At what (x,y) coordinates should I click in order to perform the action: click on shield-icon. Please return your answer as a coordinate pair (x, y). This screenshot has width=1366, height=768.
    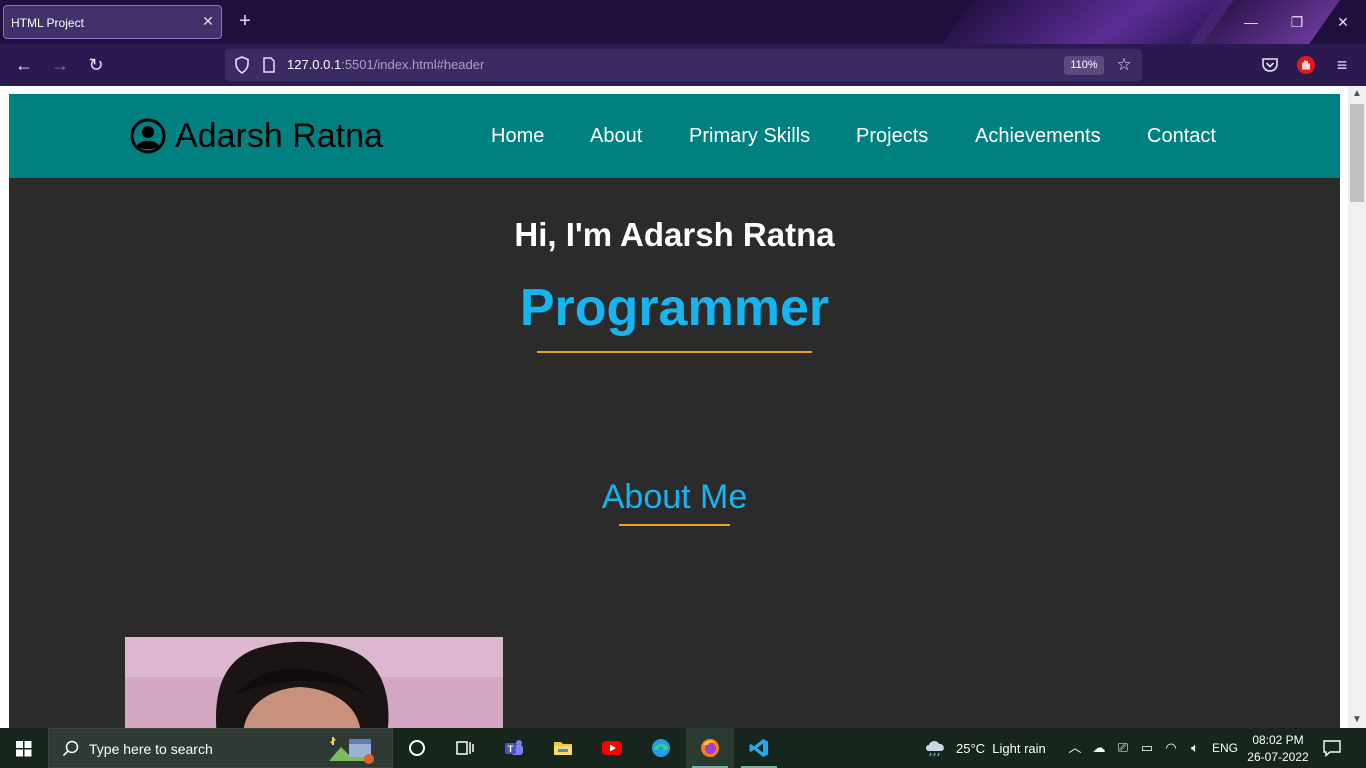
    Looking at the image, I should click on (242, 65).